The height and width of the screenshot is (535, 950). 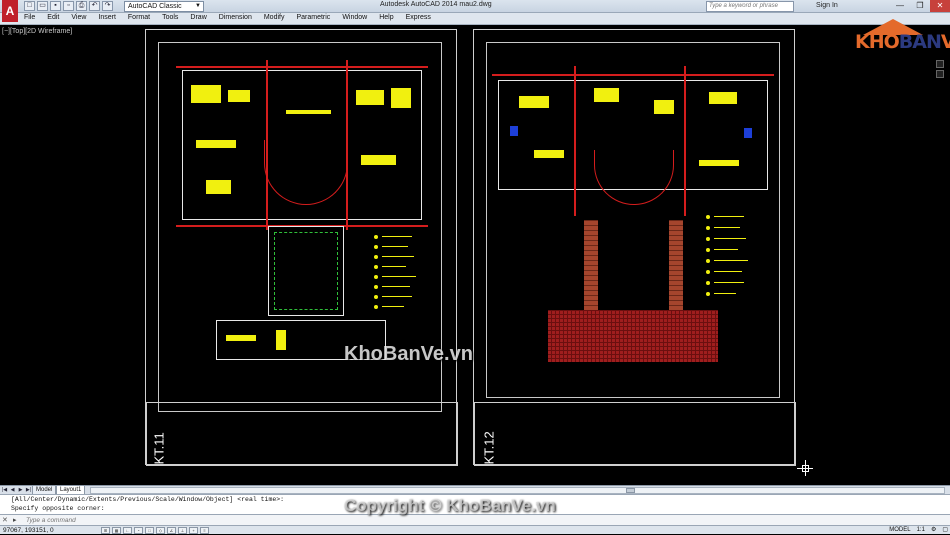 What do you see at coordinates (164, 6) in the screenshot?
I see `workspace-dropdown: AutoCAD Classic ▼` at bounding box center [164, 6].